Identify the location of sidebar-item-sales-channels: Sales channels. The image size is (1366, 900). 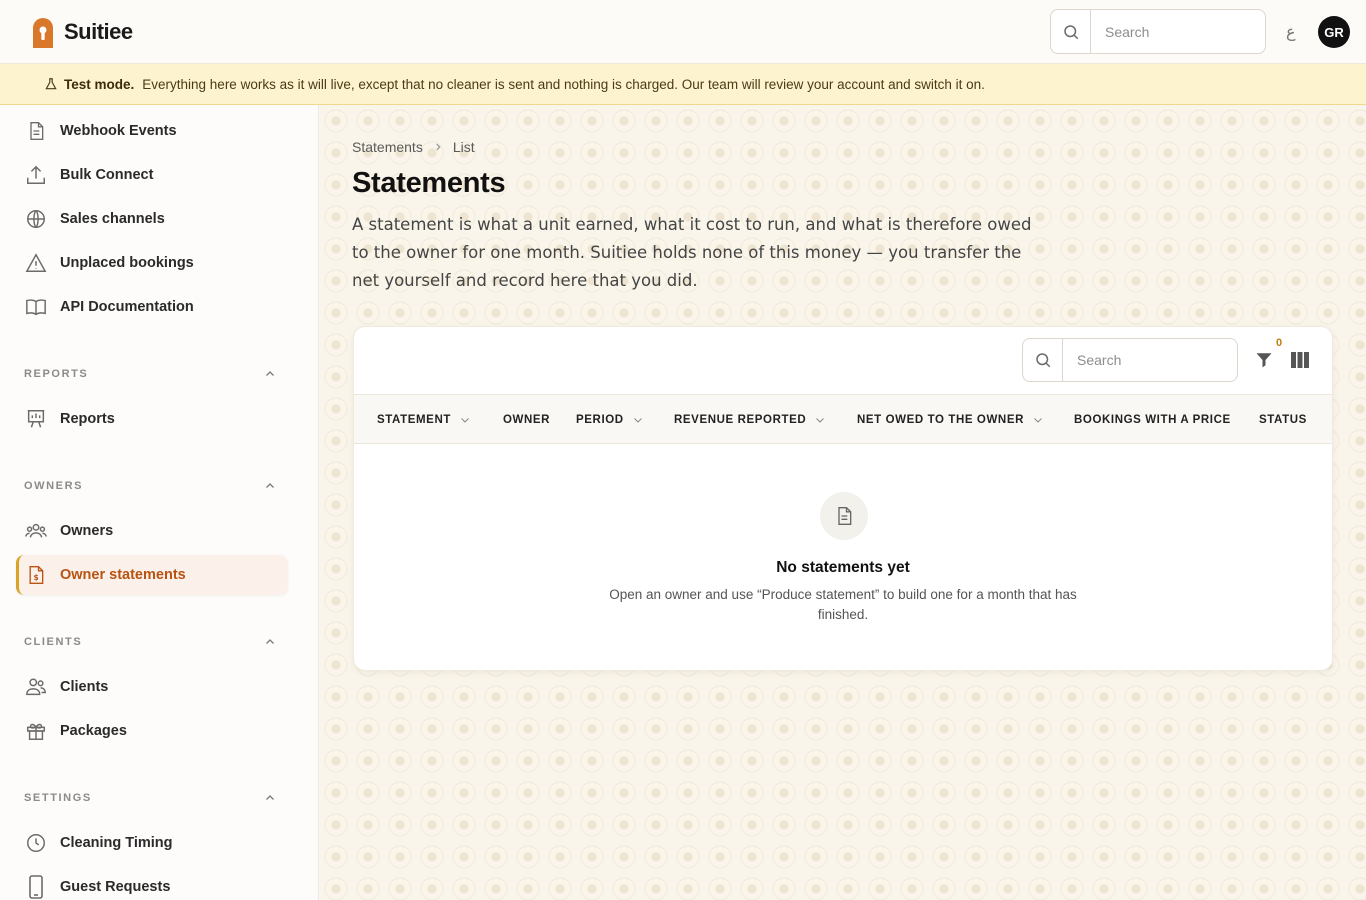
(152, 219).